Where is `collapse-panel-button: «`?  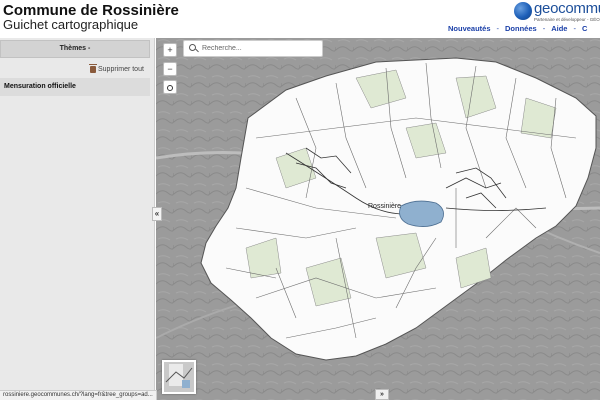 collapse-panel-button: « is located at coordinates (157, 214).